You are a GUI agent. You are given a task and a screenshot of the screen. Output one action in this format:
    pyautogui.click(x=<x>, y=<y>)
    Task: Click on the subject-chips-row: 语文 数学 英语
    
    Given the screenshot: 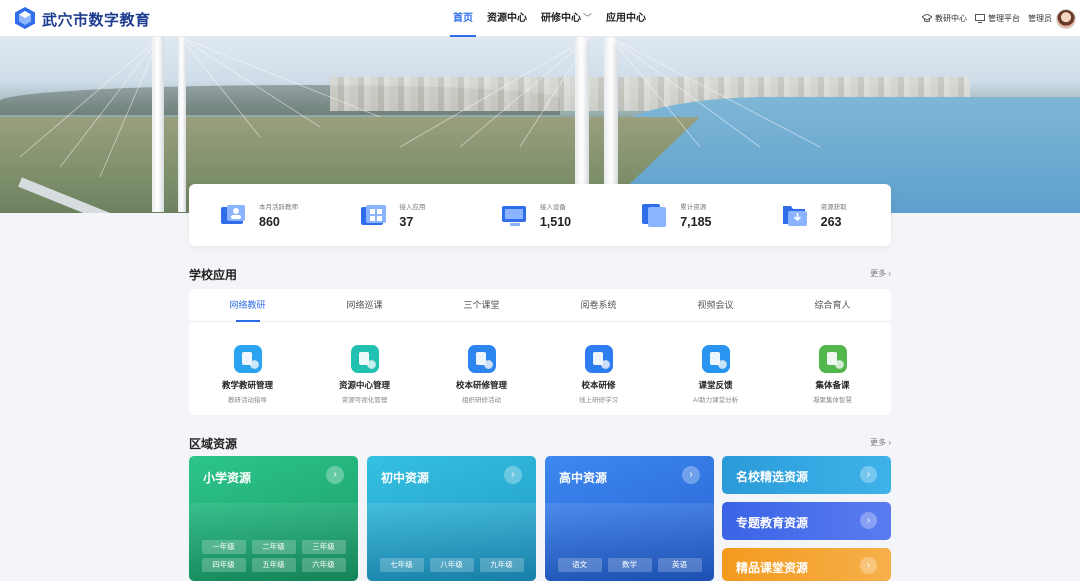 What is the action you would take?
    pyautogui.click(x=629, y=565)
    